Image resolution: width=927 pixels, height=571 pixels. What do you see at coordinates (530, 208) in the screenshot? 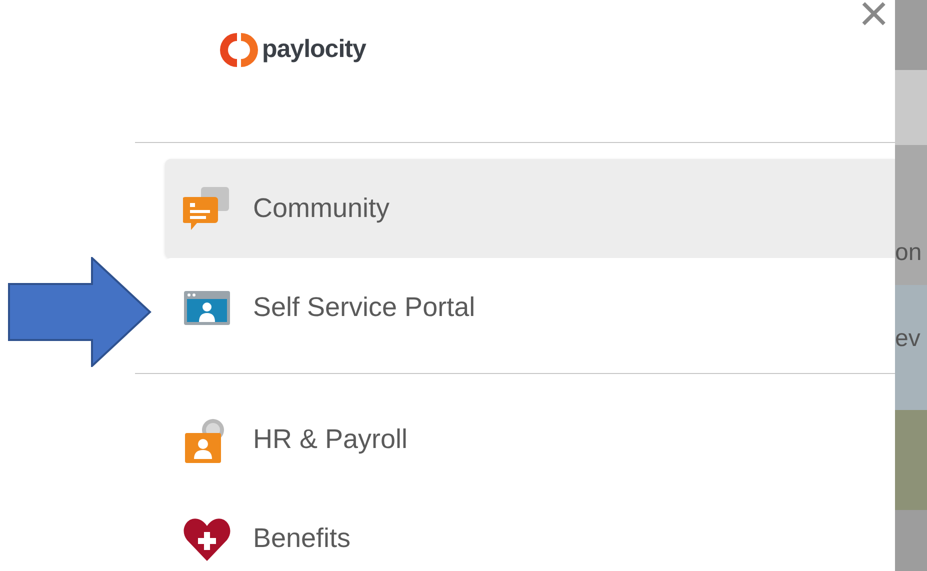
I see `menu-item: Community` at bounding box center [530, 208].